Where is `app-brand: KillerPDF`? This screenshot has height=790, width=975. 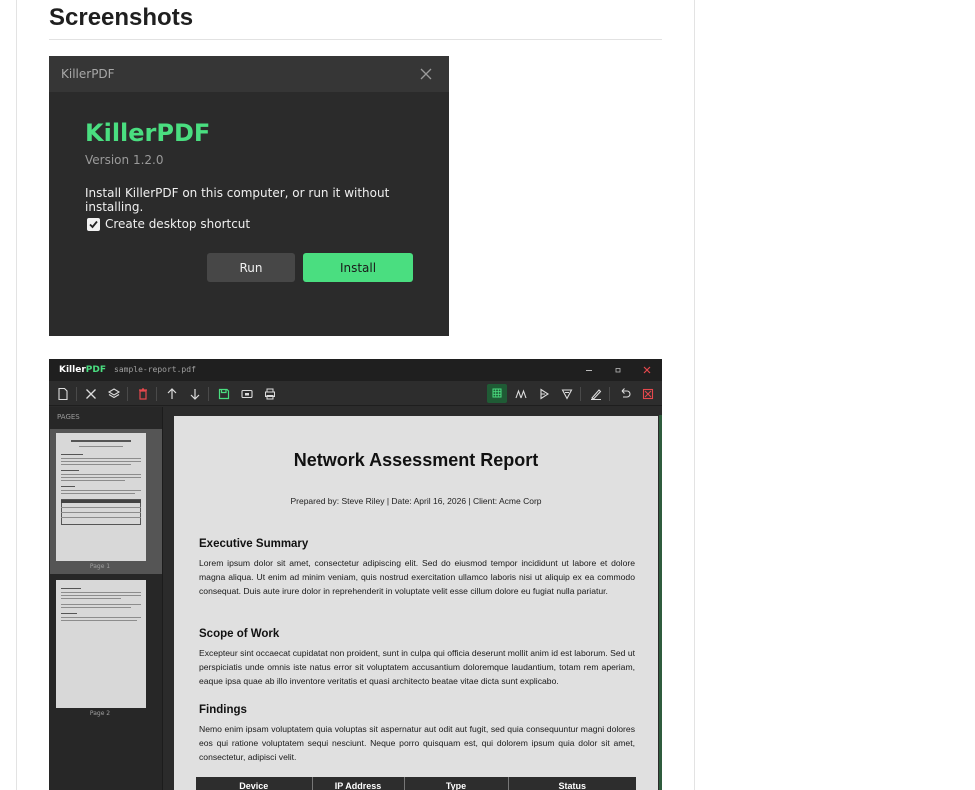 app-brand: KillerPDF is located at coordinates (82, 370).